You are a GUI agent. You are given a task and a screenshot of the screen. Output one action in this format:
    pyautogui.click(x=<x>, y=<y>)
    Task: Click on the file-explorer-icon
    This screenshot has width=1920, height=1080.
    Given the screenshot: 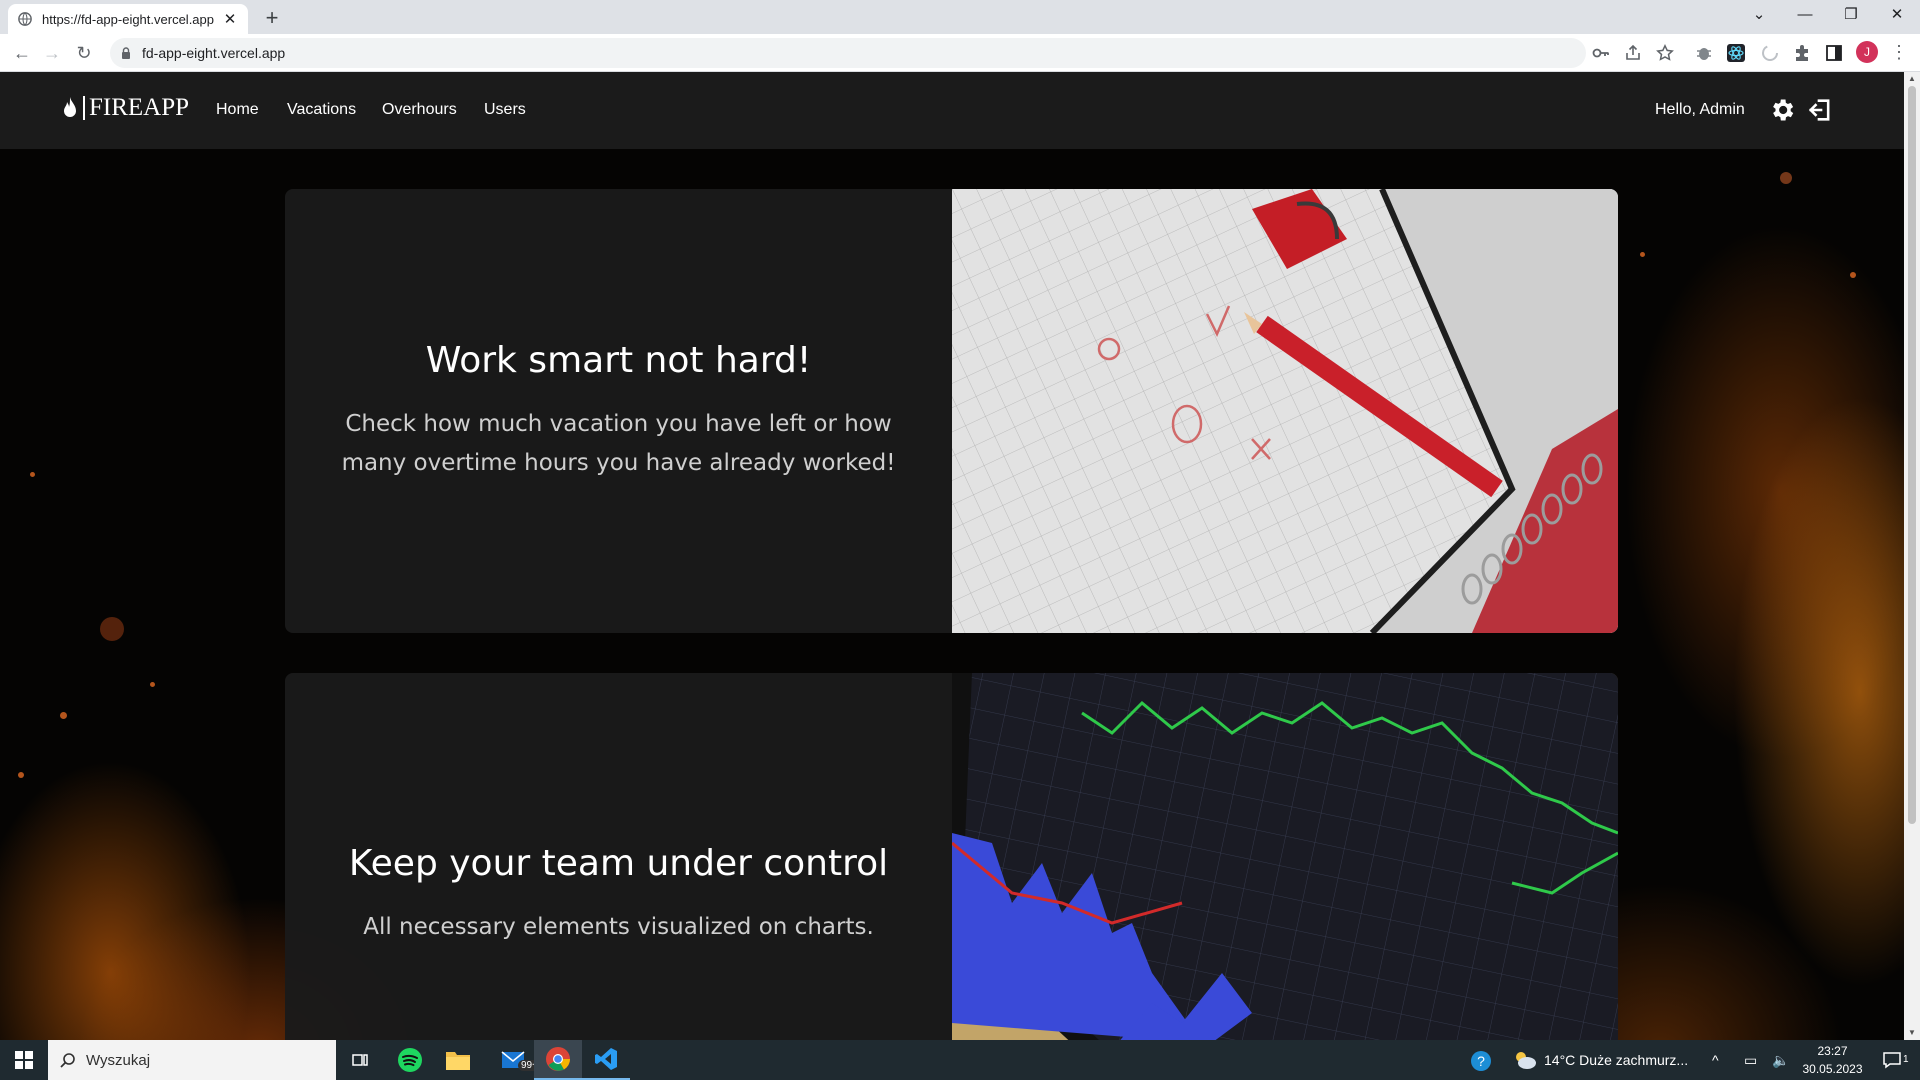 What is the action you would take?
    pyautogui.click(x=458, y=1060)
    